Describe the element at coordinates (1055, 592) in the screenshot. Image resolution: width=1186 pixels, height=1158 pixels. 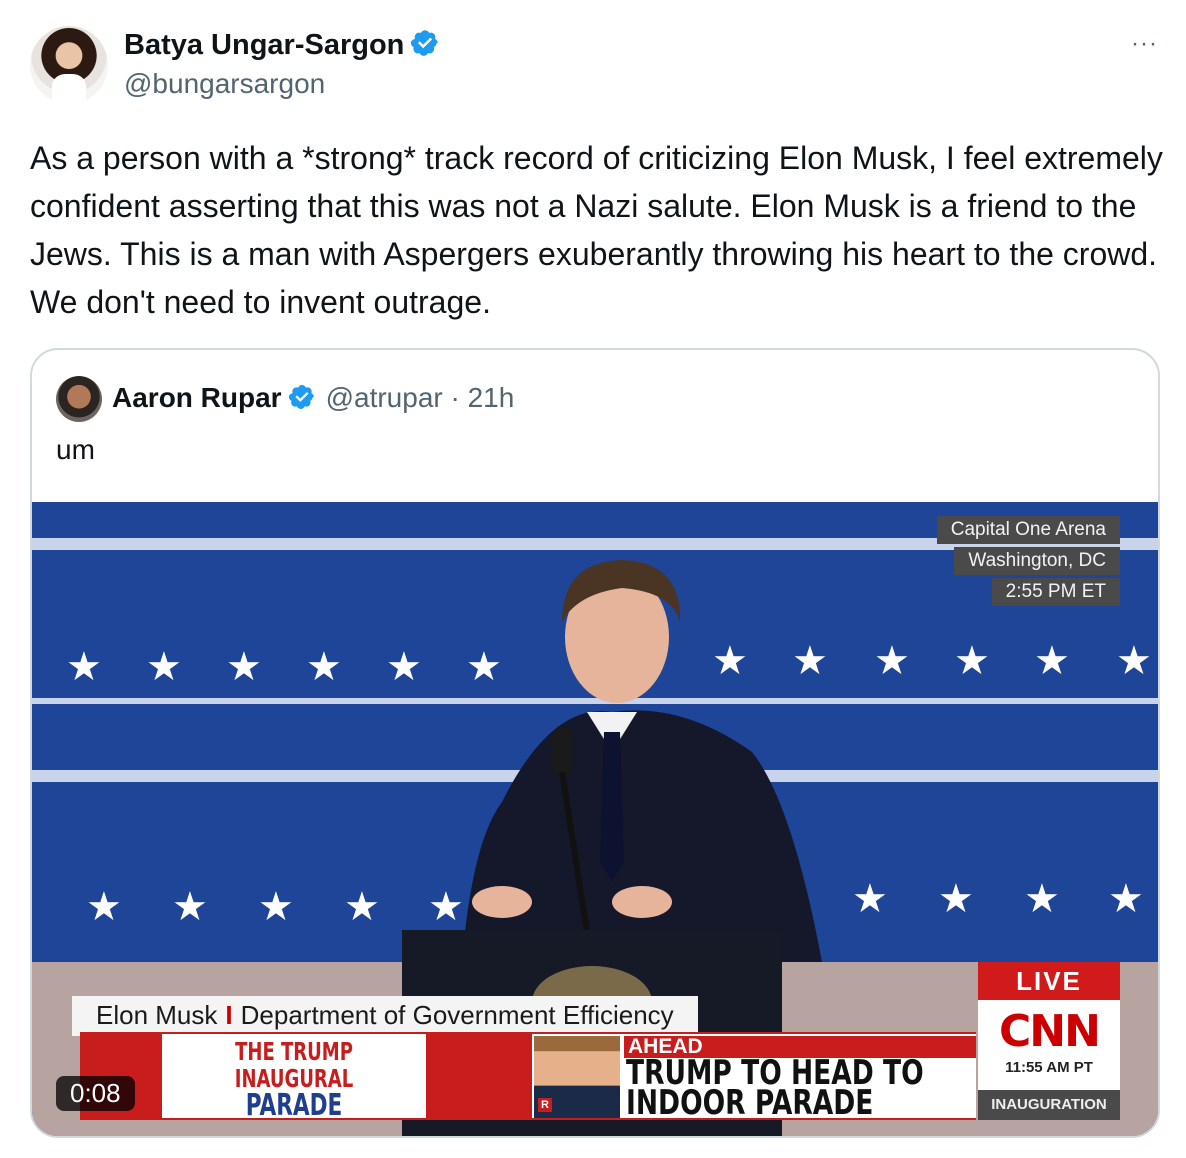
I see `location-time: 2:55 PM ET` at that location.